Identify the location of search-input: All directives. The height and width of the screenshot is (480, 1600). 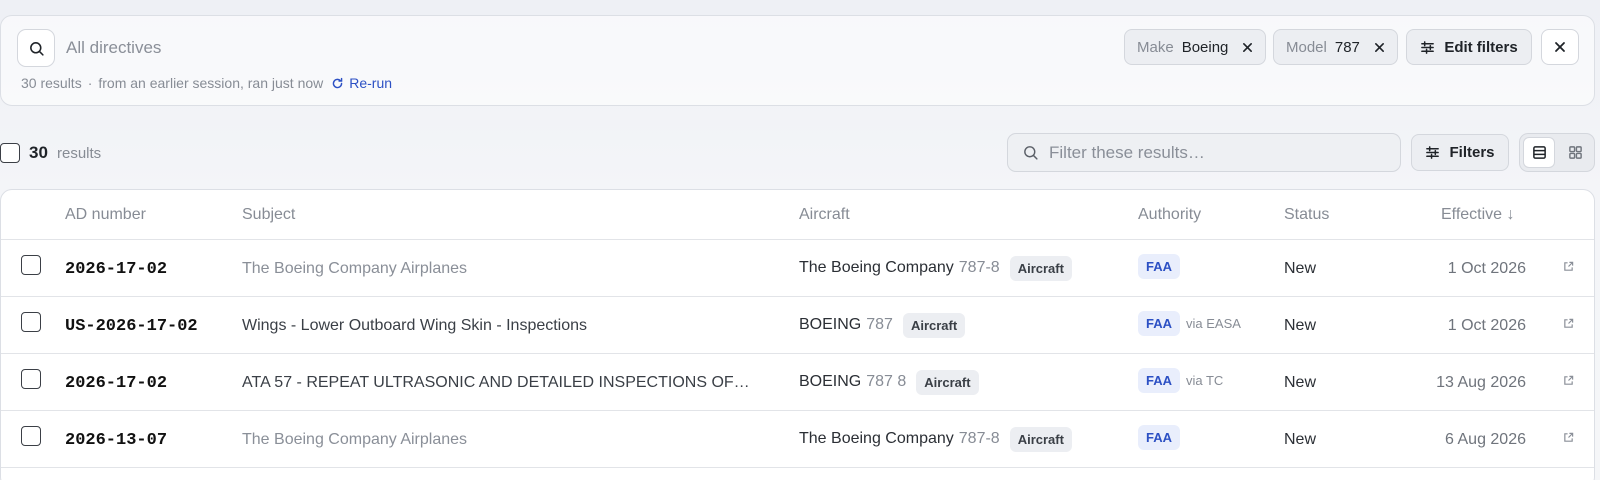
(113, 48).